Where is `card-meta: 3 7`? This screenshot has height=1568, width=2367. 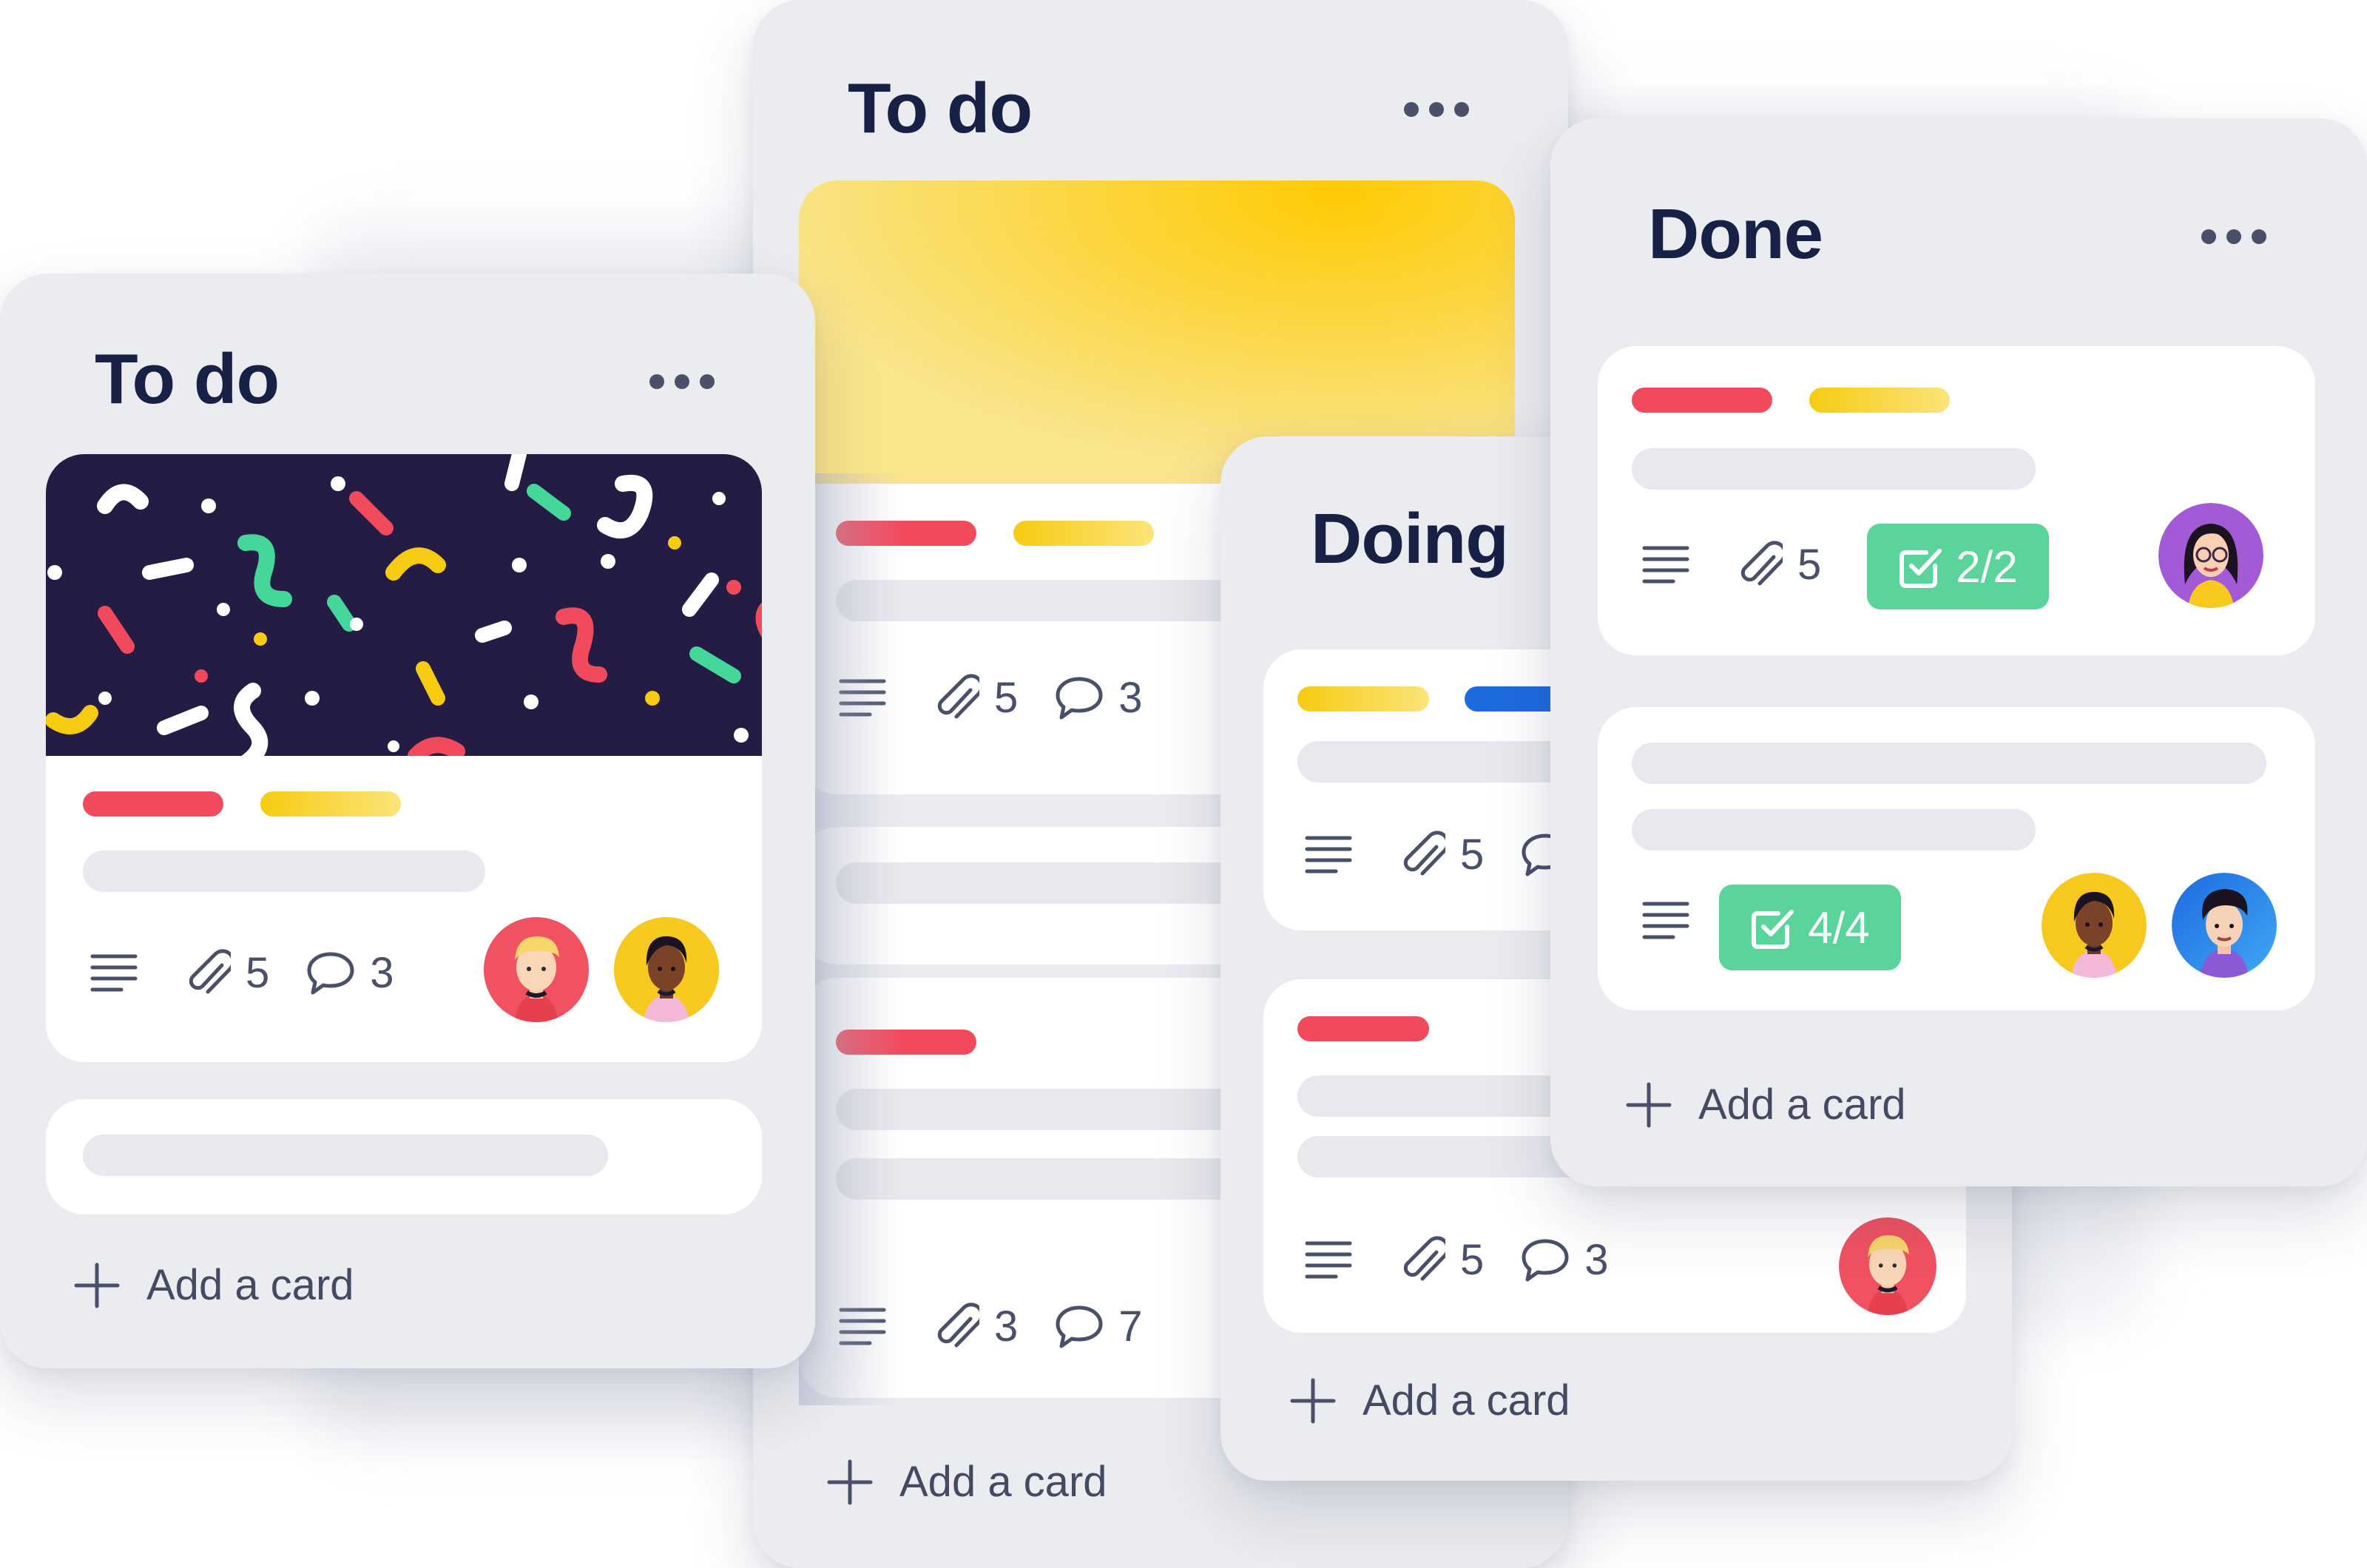 card-meta: 3 7 is located at coordinates (991, 1326).